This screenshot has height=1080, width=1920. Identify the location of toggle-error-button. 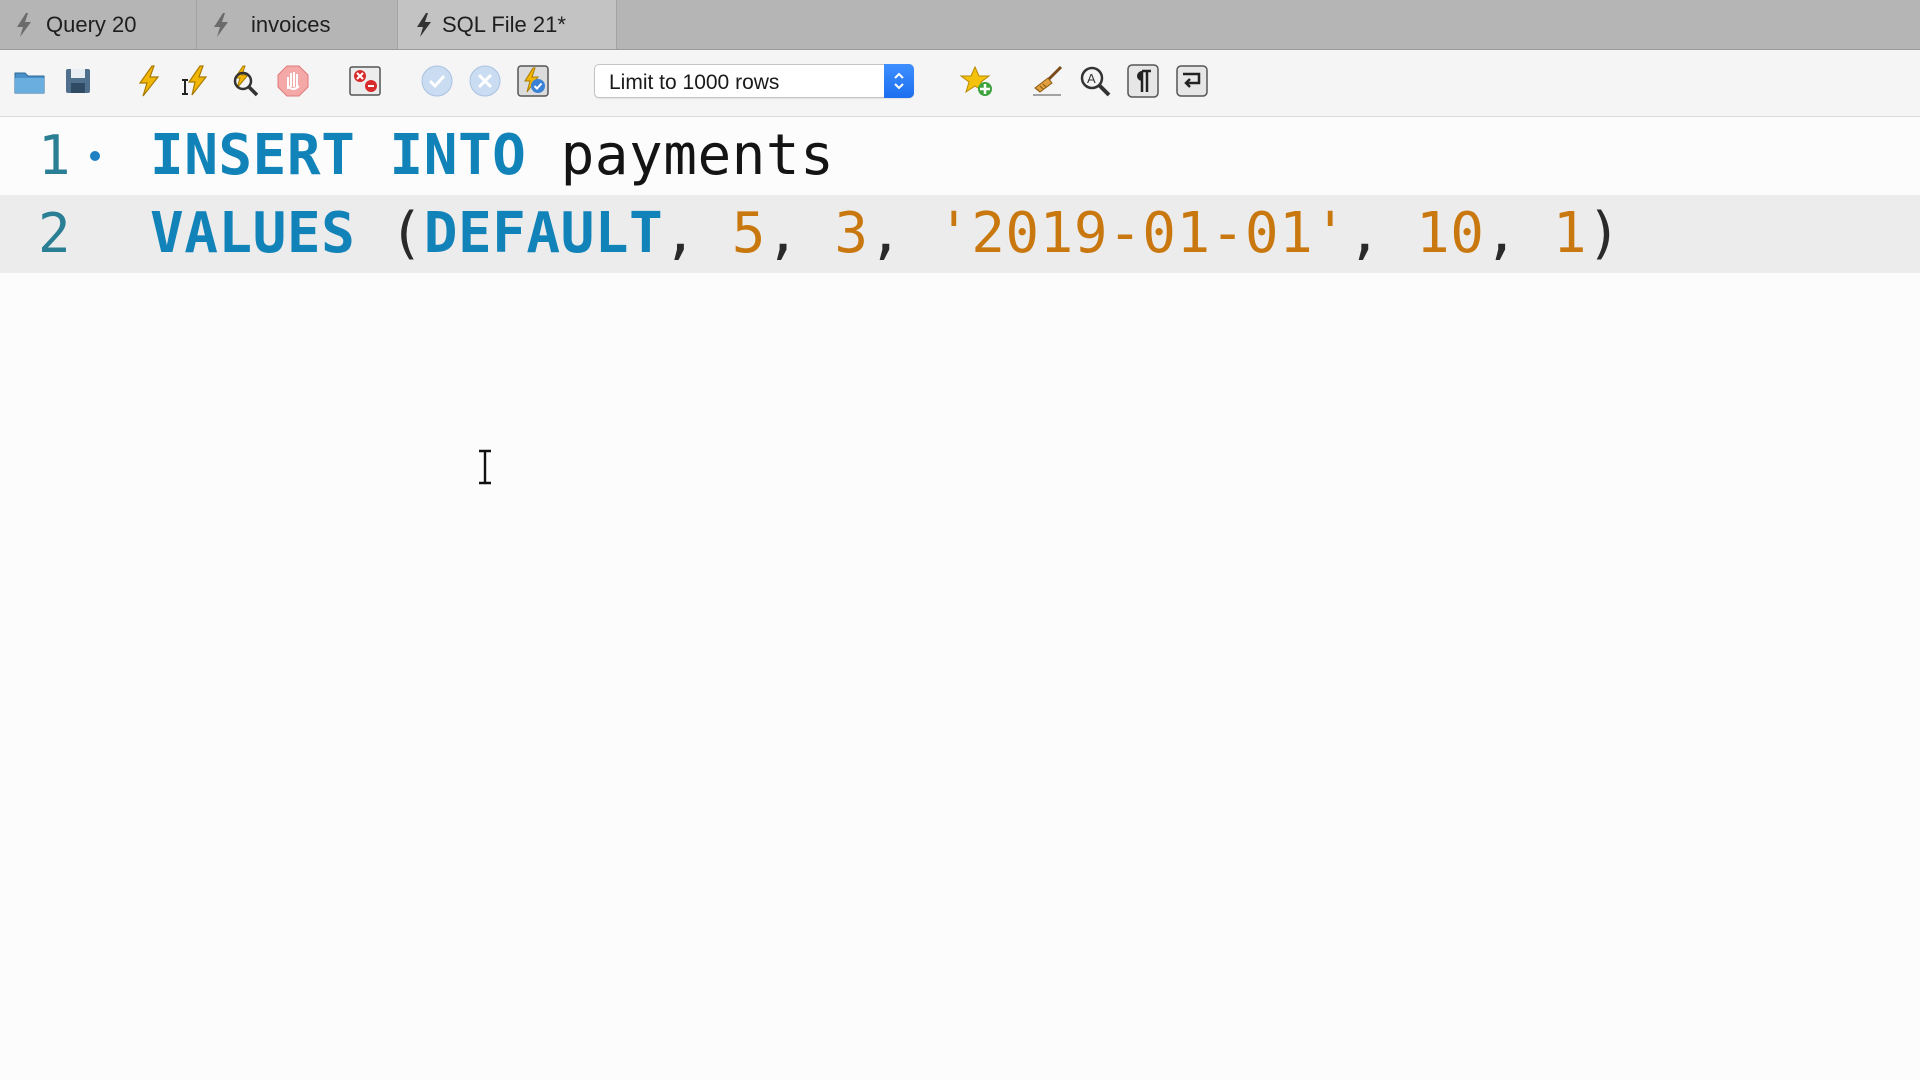
(365, 81).